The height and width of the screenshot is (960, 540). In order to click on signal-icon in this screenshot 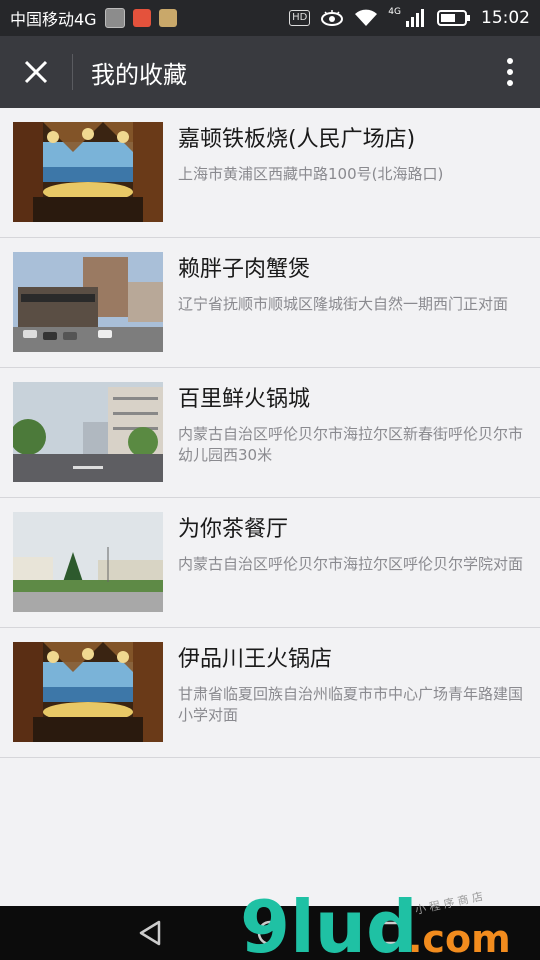, I will do `click(415, 18)`.